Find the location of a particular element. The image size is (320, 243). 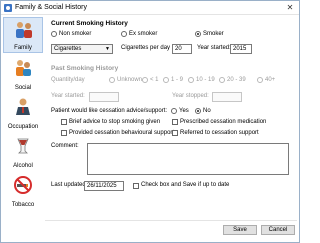

quantity-label: Quantity/day is located at coordinates (68, 80).